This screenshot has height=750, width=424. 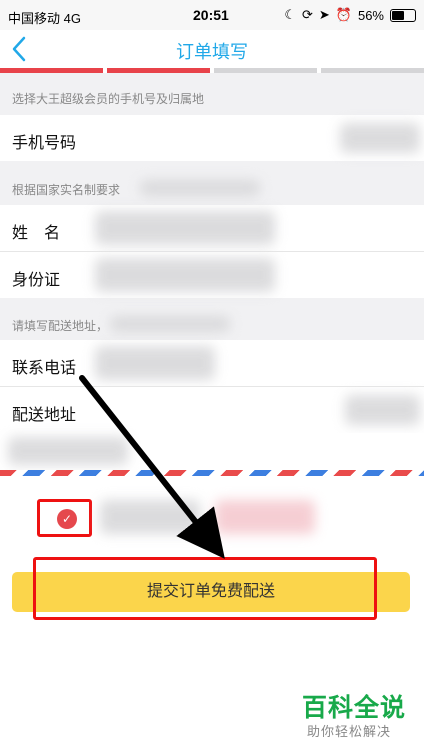 What do you see at coordinates (152, 467) in the screenshot?
I see `pointer-arrow-annotation` at bounding box center [152, 467].